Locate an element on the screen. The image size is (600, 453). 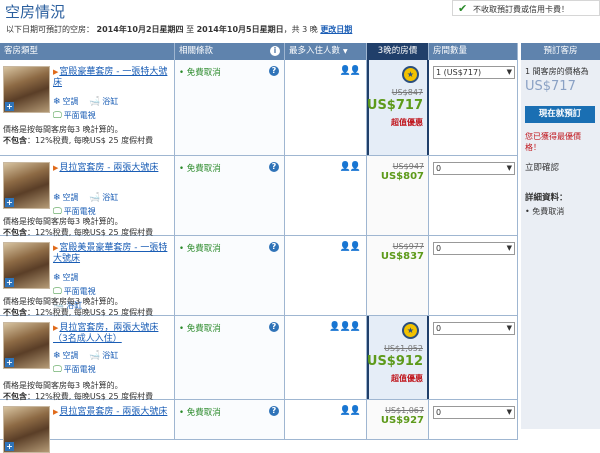
notice-text: 不收取預訂費或信用卡費！ is located at coordinates (521, 9).